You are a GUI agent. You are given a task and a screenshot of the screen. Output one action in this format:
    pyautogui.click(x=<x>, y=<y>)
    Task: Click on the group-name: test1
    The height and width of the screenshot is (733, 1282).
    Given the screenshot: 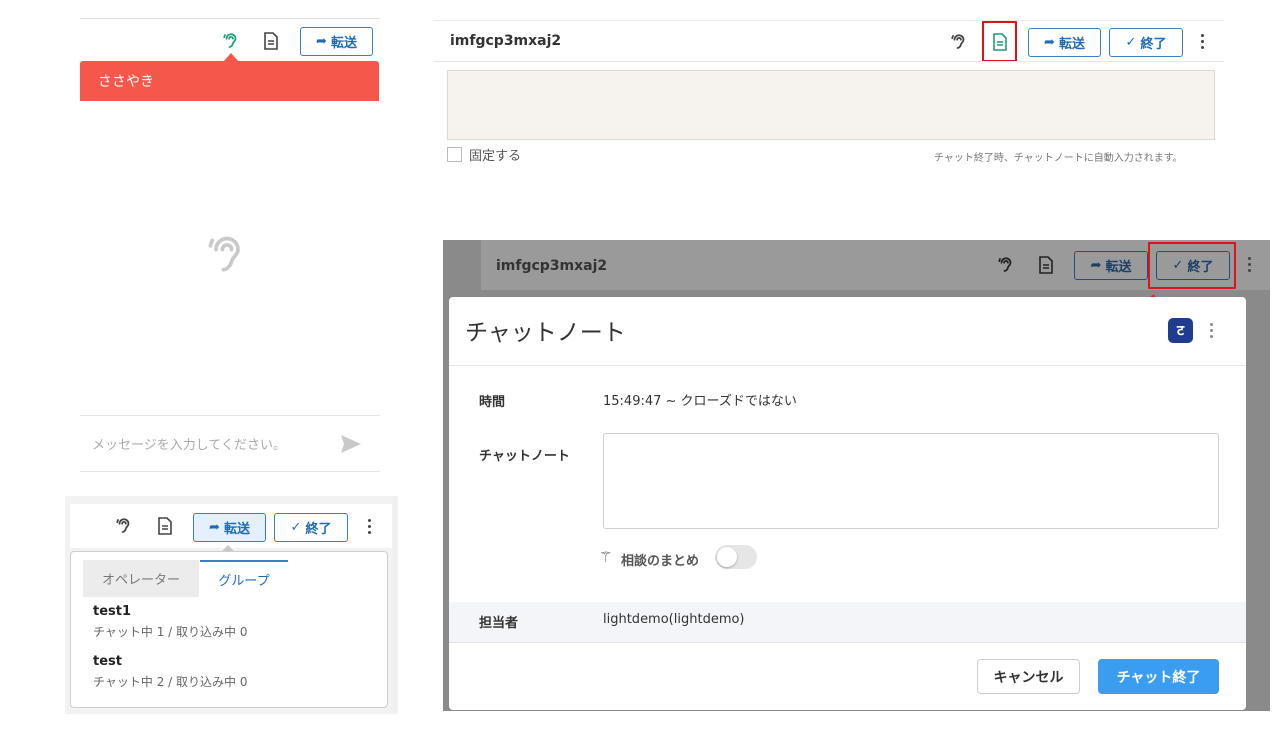 What is the action you would take?
    pyautogui.click(x=112, y=611)
    